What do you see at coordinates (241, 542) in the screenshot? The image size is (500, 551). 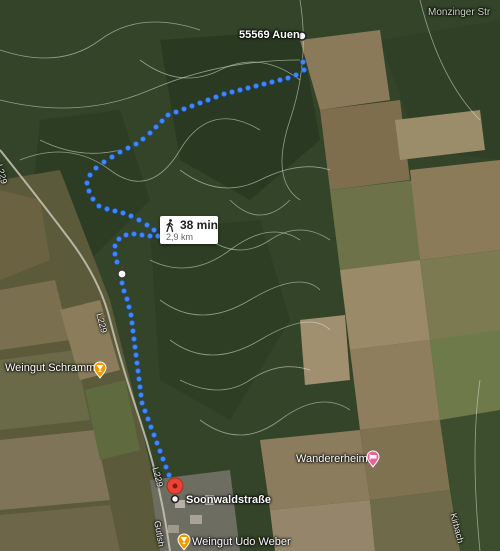 I see `winery-weber-label: Weingut Udo Weber` at bounding box center [241, 542].